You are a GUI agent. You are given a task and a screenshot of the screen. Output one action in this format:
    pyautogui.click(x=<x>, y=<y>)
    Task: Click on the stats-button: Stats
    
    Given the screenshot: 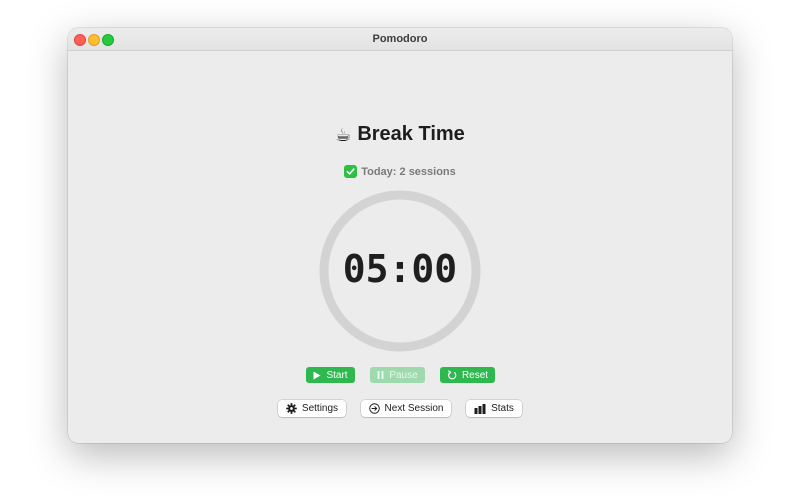 What is the action you would take?
    pyautogui.click(x=494, y=408)
    